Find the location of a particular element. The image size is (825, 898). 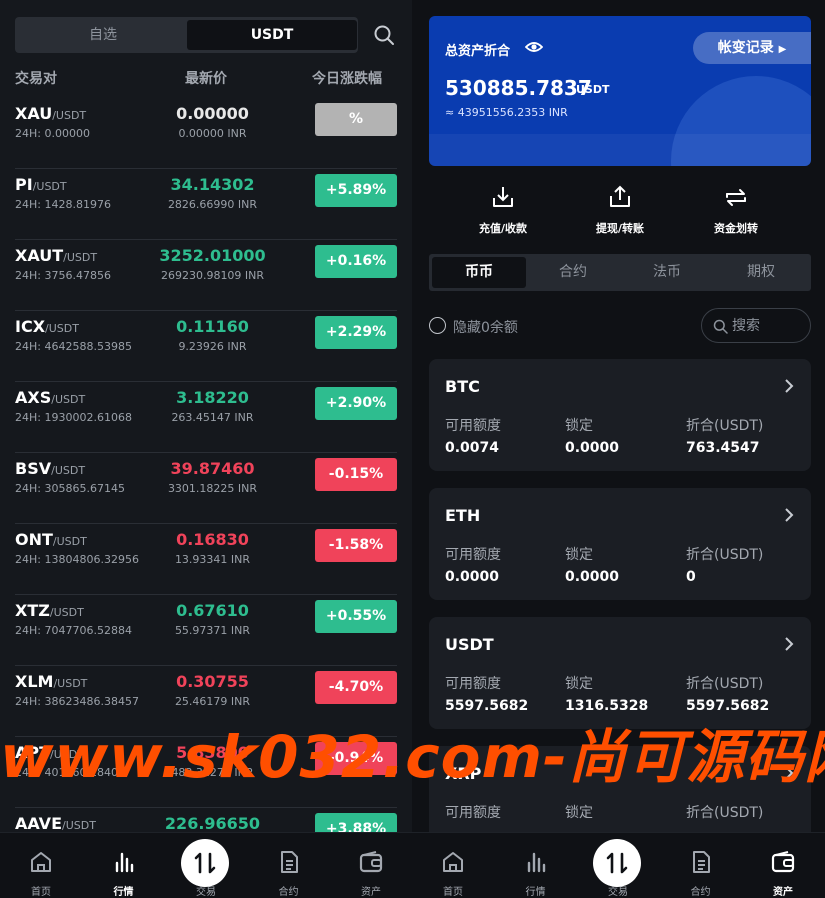

tab-fiat: 法币 is located at coordinates (667, 272).